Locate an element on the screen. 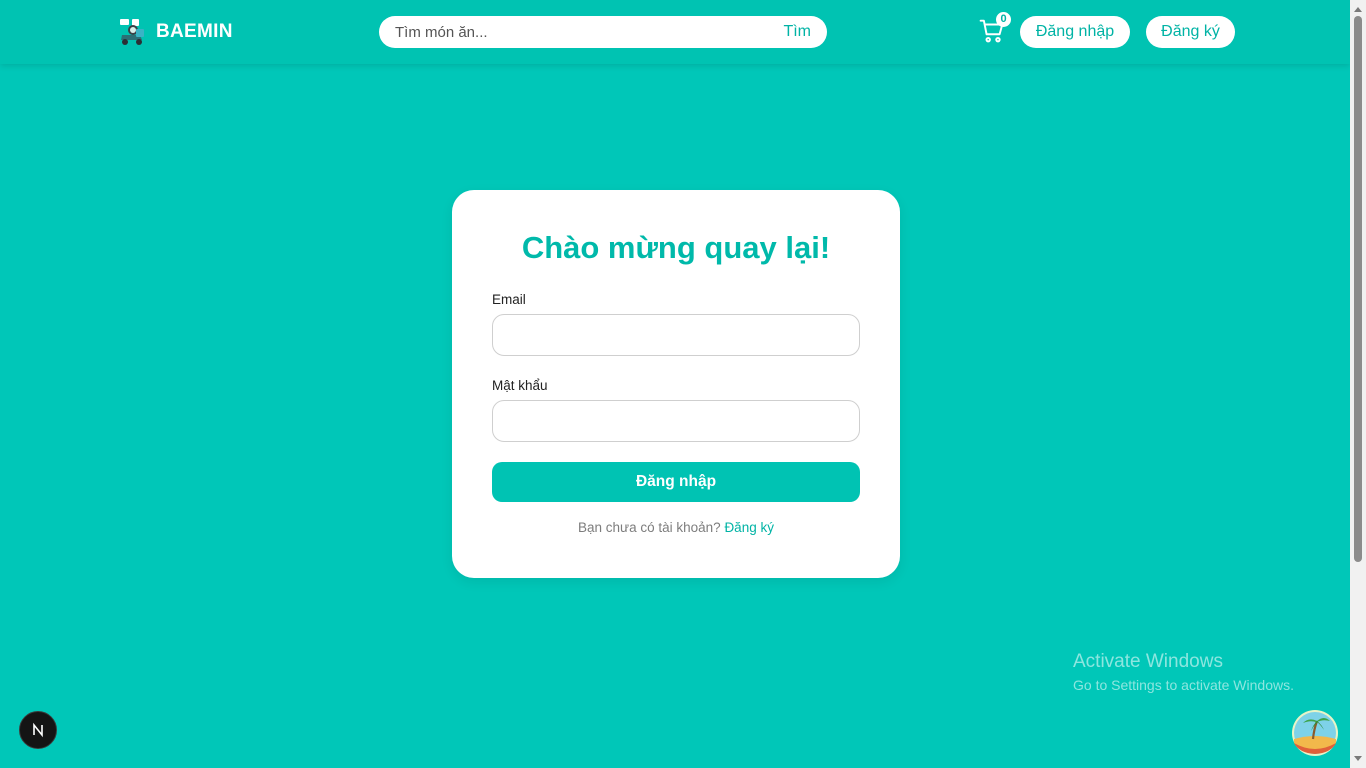  search-button: Tìm is located at coordinates (797, 32).